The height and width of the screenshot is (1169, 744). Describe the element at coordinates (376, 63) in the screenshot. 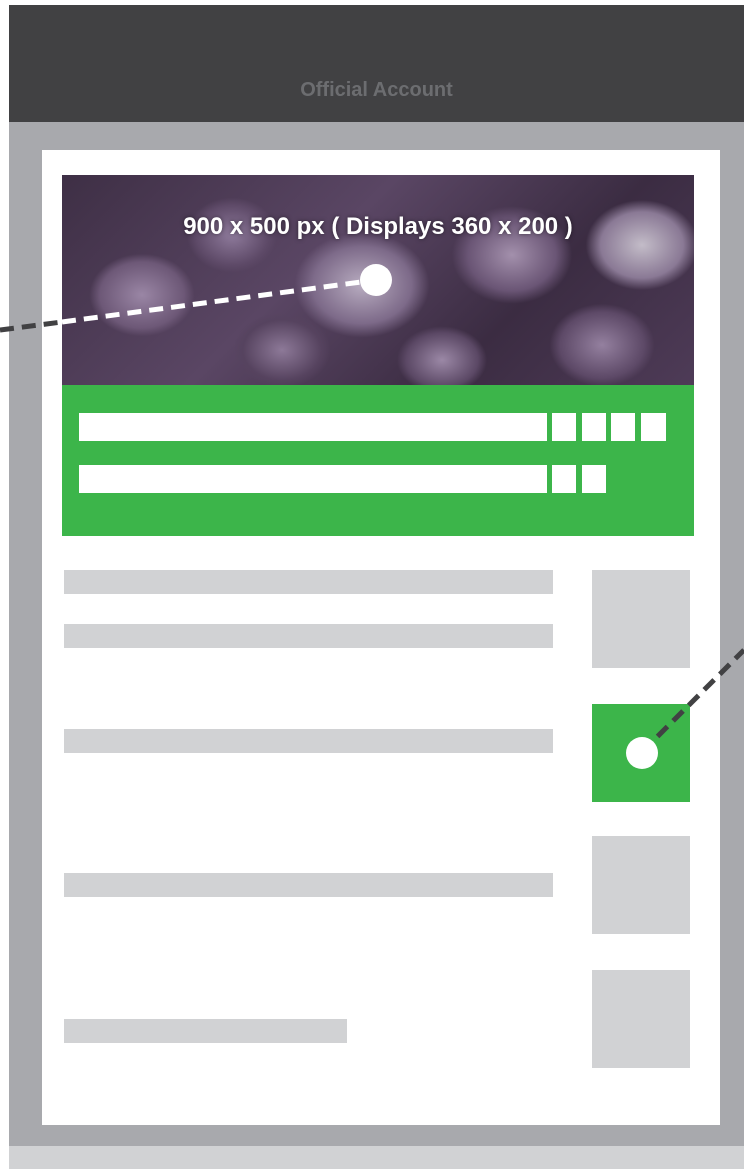

I see `header-bar: Official Account` at that location.